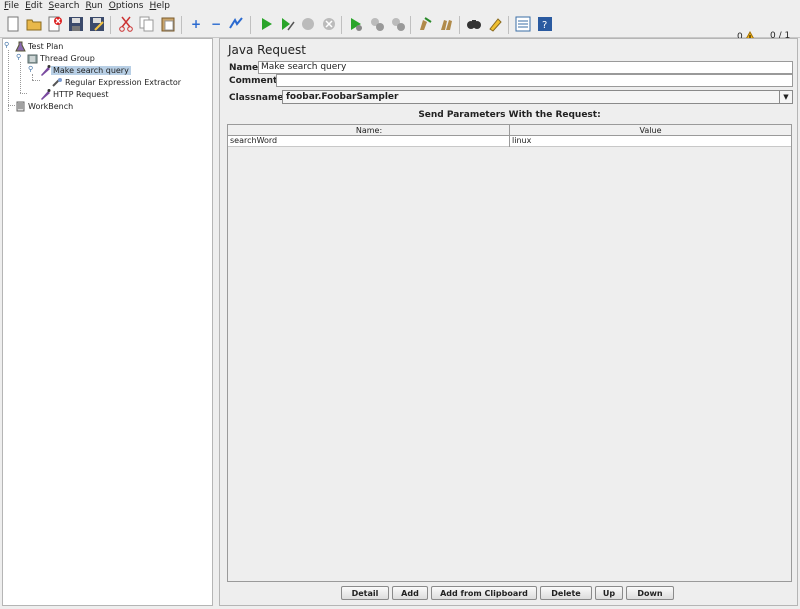 The image size is (800, 609). What do you see at coordinates (97, 24) in the screenshot?
I see `save-as-icon` at bounding box center [97, 24].